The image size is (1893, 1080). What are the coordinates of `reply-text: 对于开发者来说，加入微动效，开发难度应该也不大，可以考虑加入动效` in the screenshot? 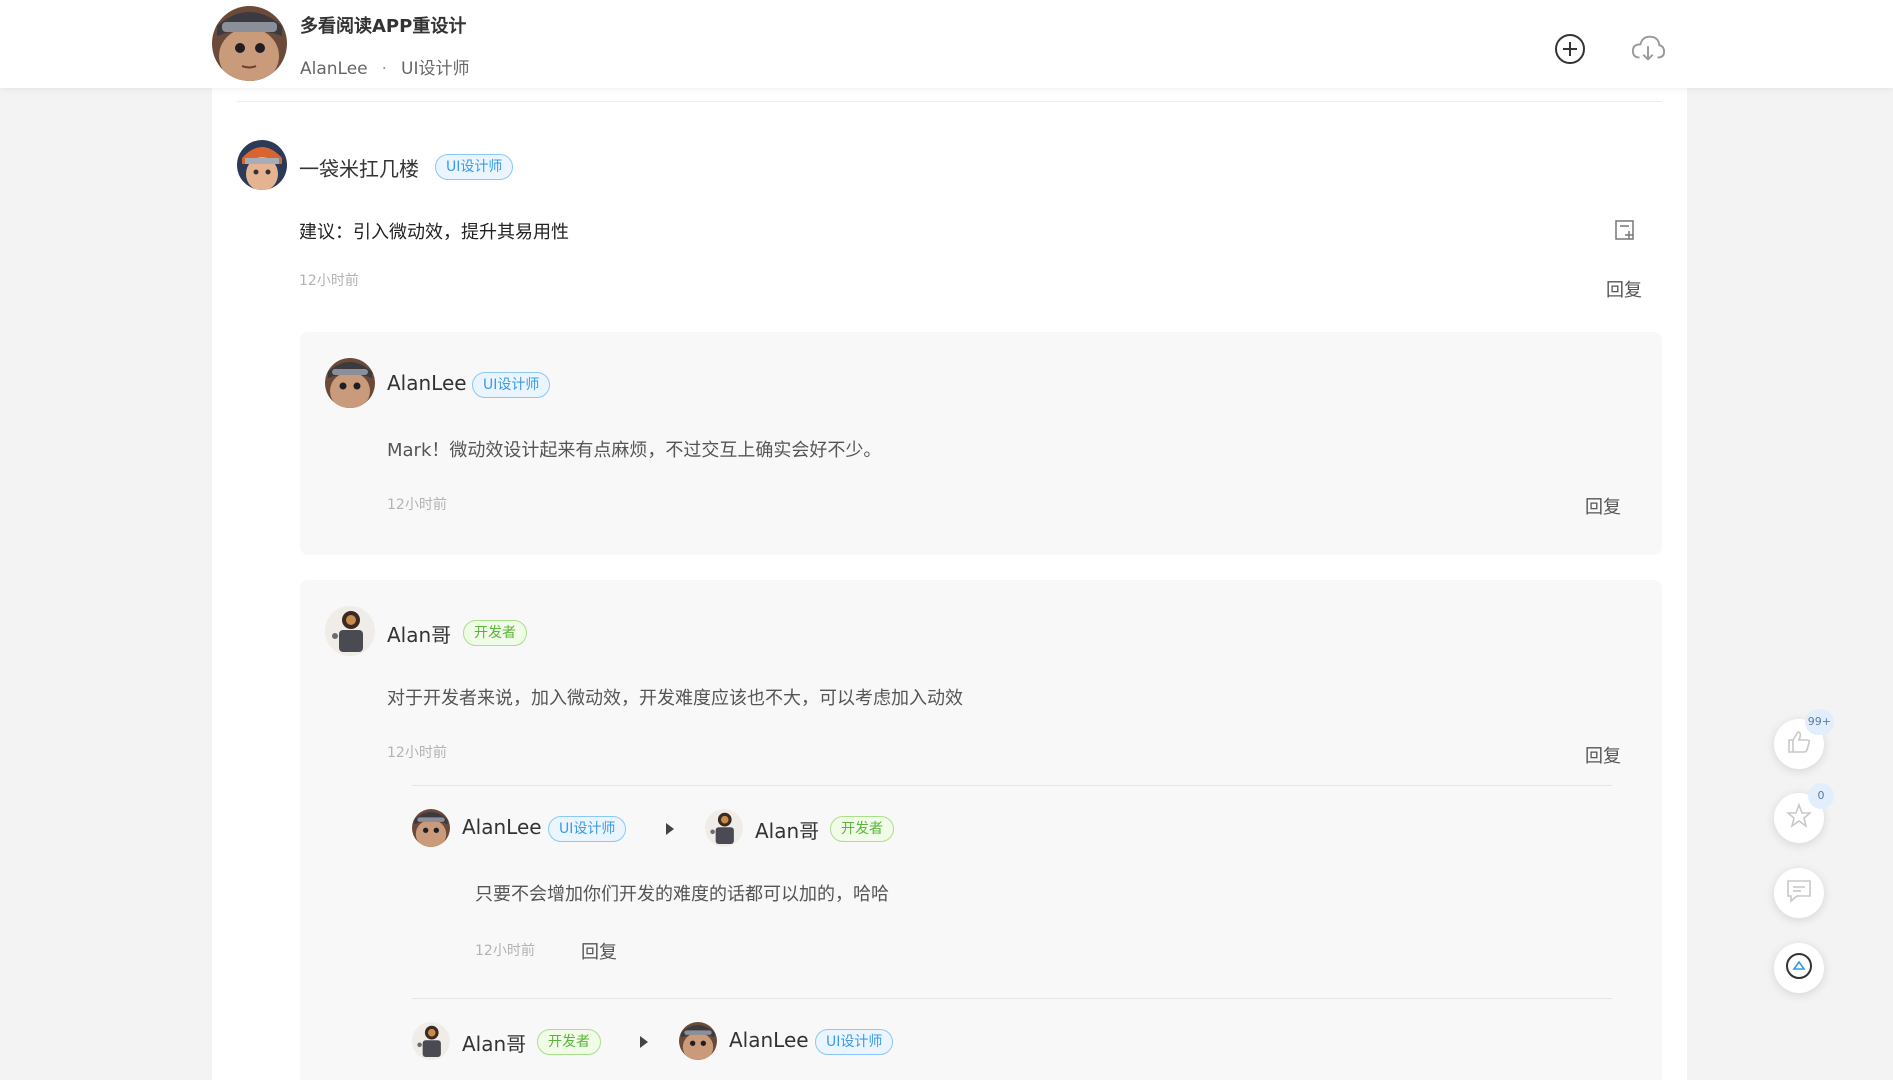 It's located at (675, 698).